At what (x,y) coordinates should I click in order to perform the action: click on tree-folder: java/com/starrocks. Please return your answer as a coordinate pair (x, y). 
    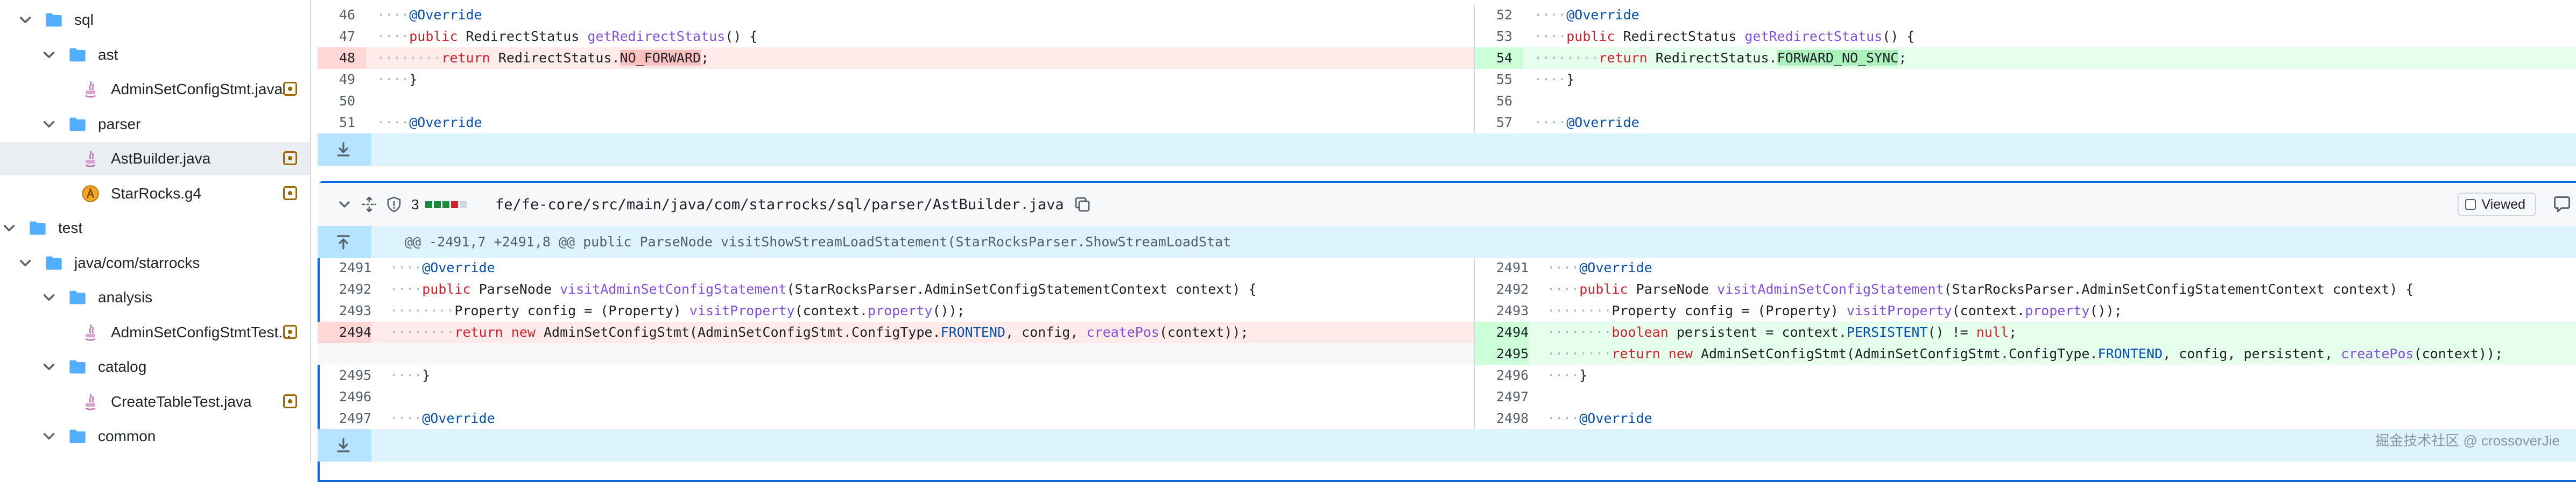
    Looking at the image, I should click on (155, 263).